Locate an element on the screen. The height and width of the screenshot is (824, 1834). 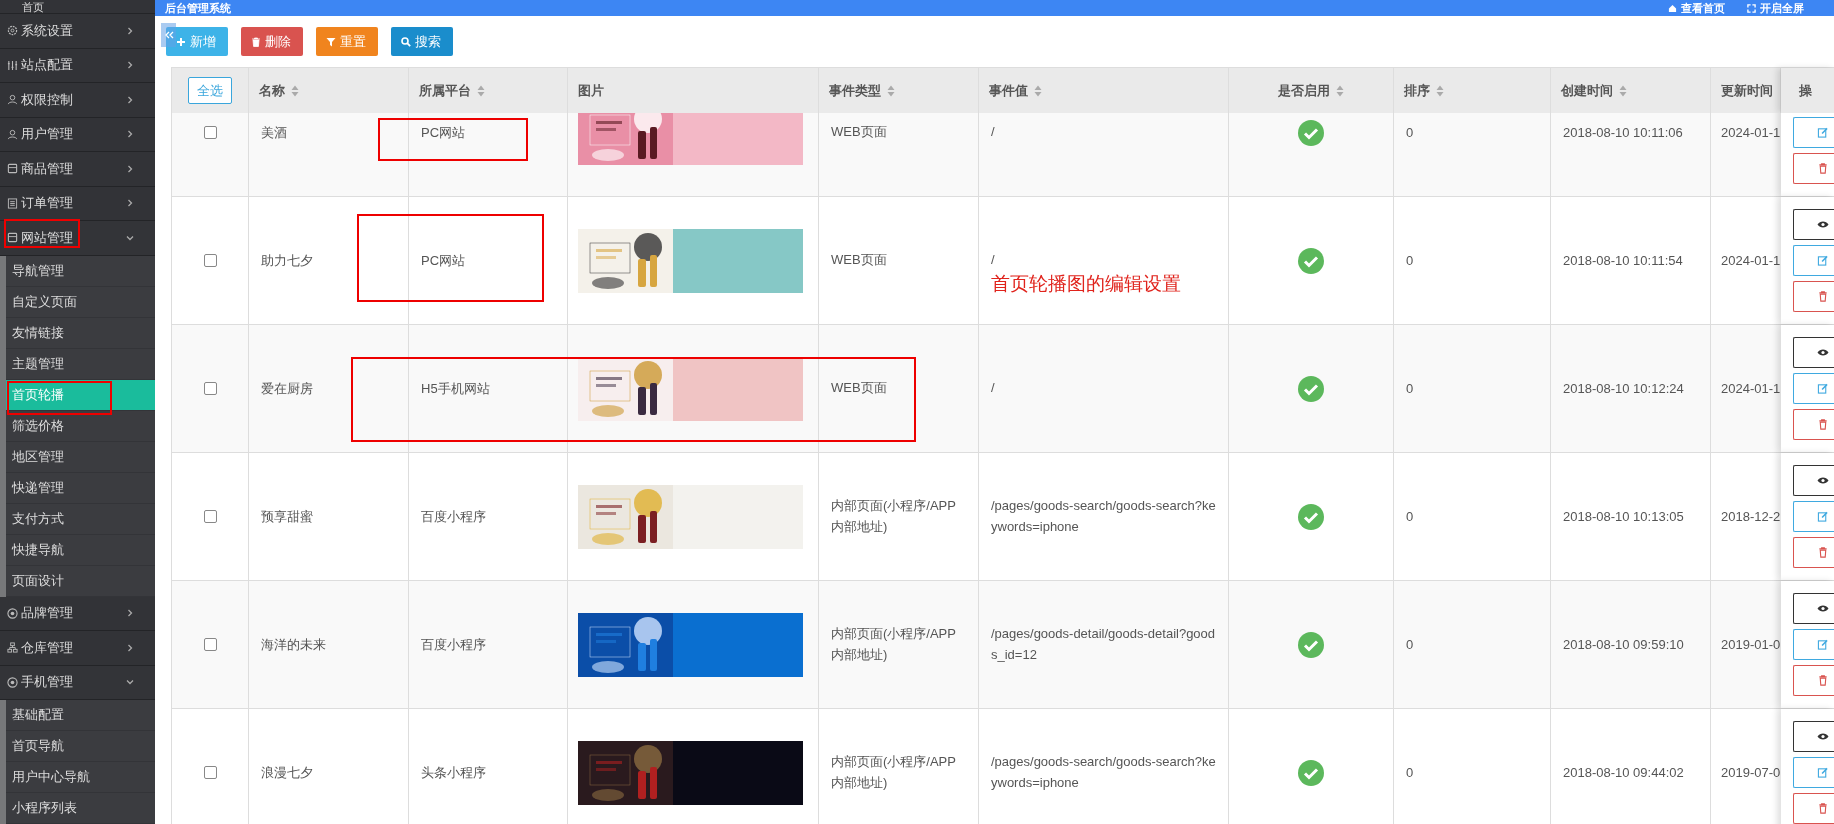
column-header: 所属平台 is located at coordinates (452, 90).